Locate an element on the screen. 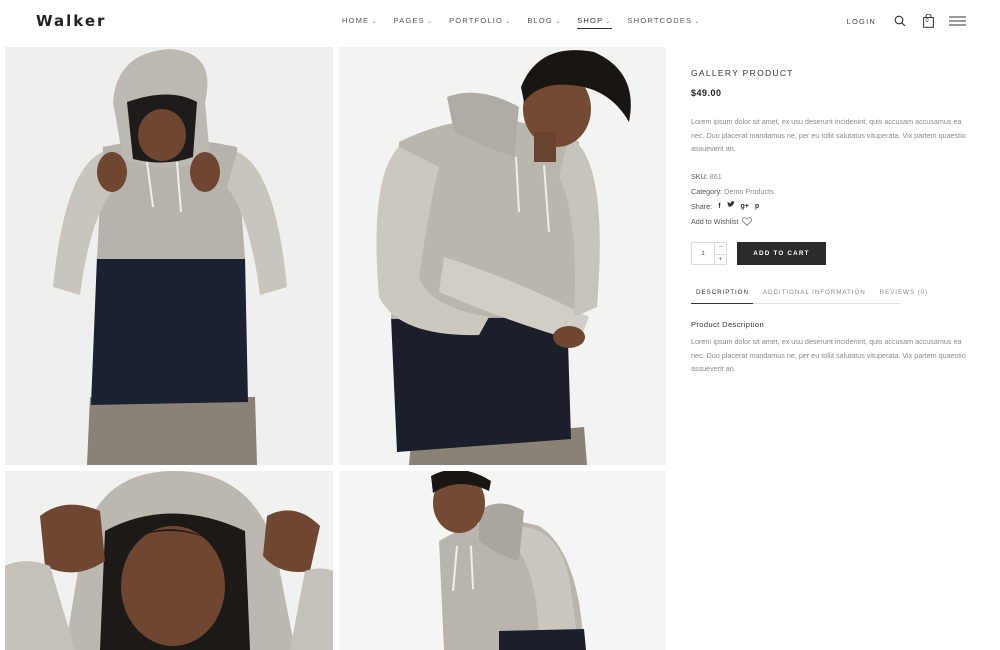 This screenshot has height=650, width=1000. wishlist-label: Add to Wishlist is located at coordinates (715, 221).